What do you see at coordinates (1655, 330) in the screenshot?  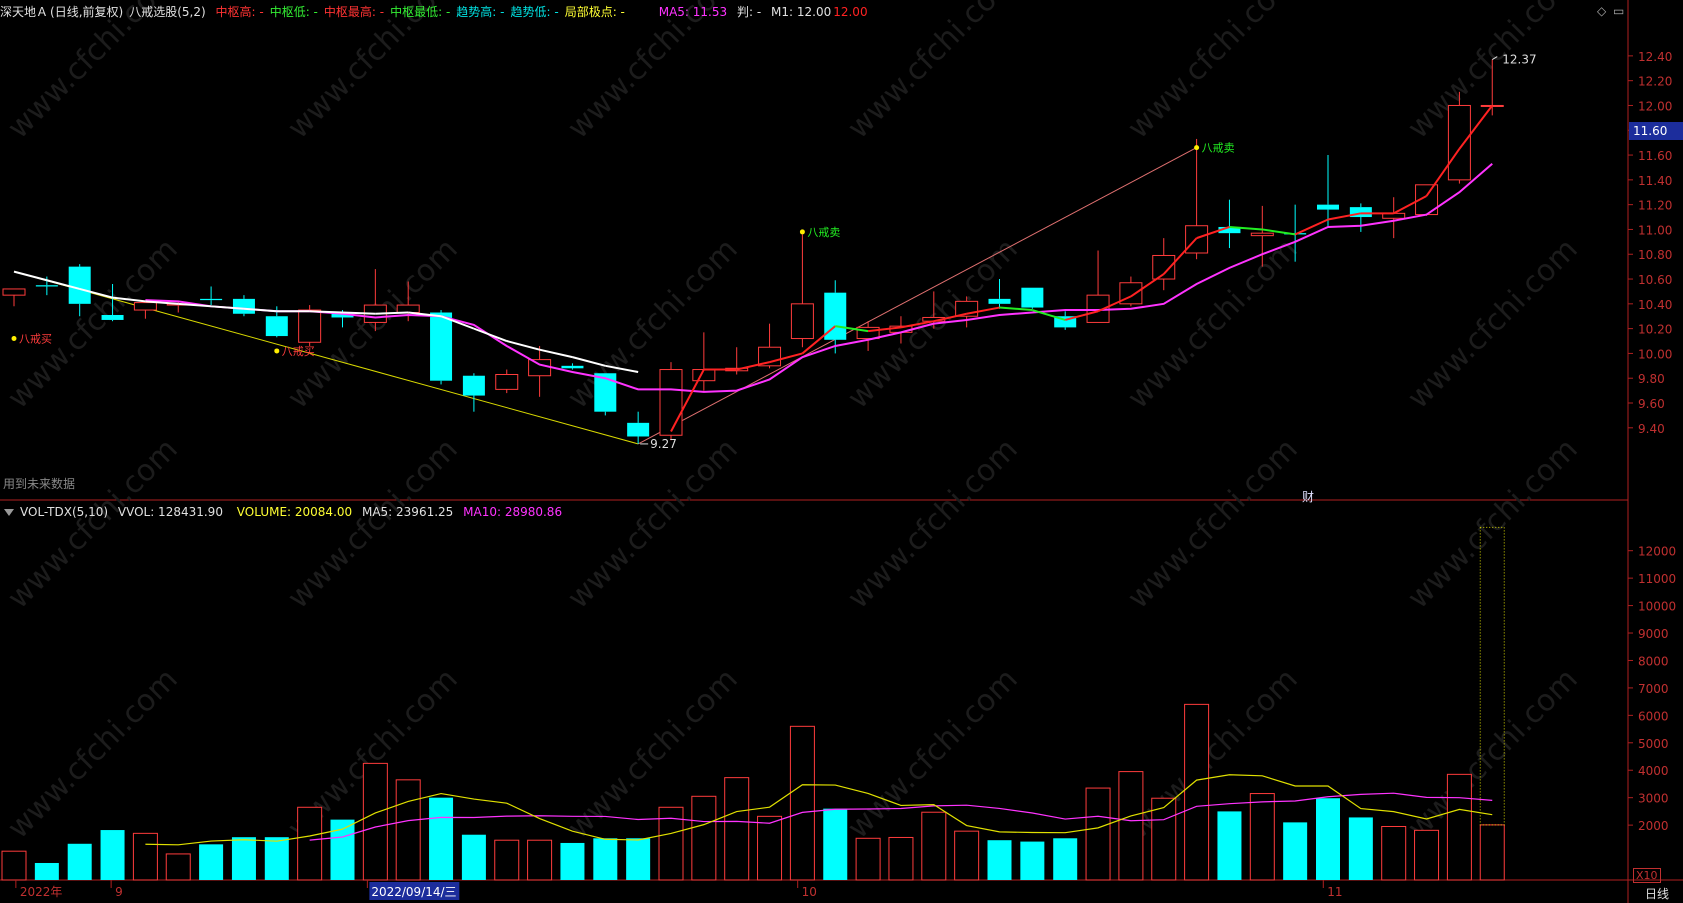 I see `price-tick-label: 10.20` at bounding box center [1655, 330].